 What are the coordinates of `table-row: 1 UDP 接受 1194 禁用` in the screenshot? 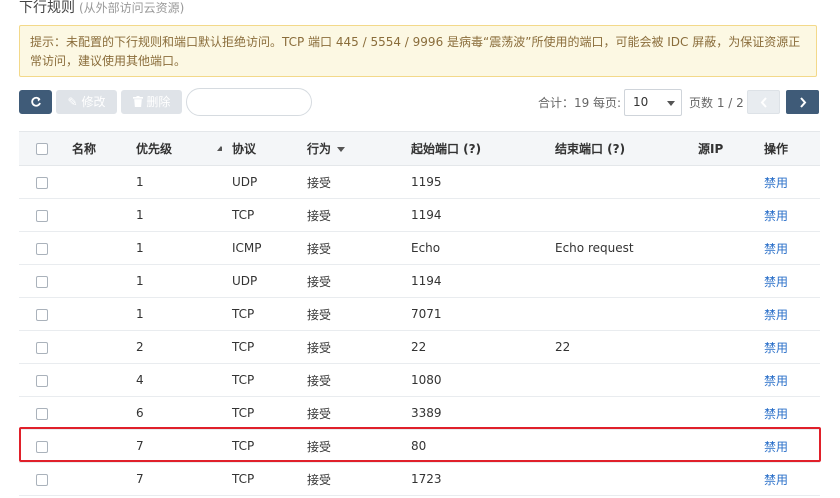 It's located at (419, 281).